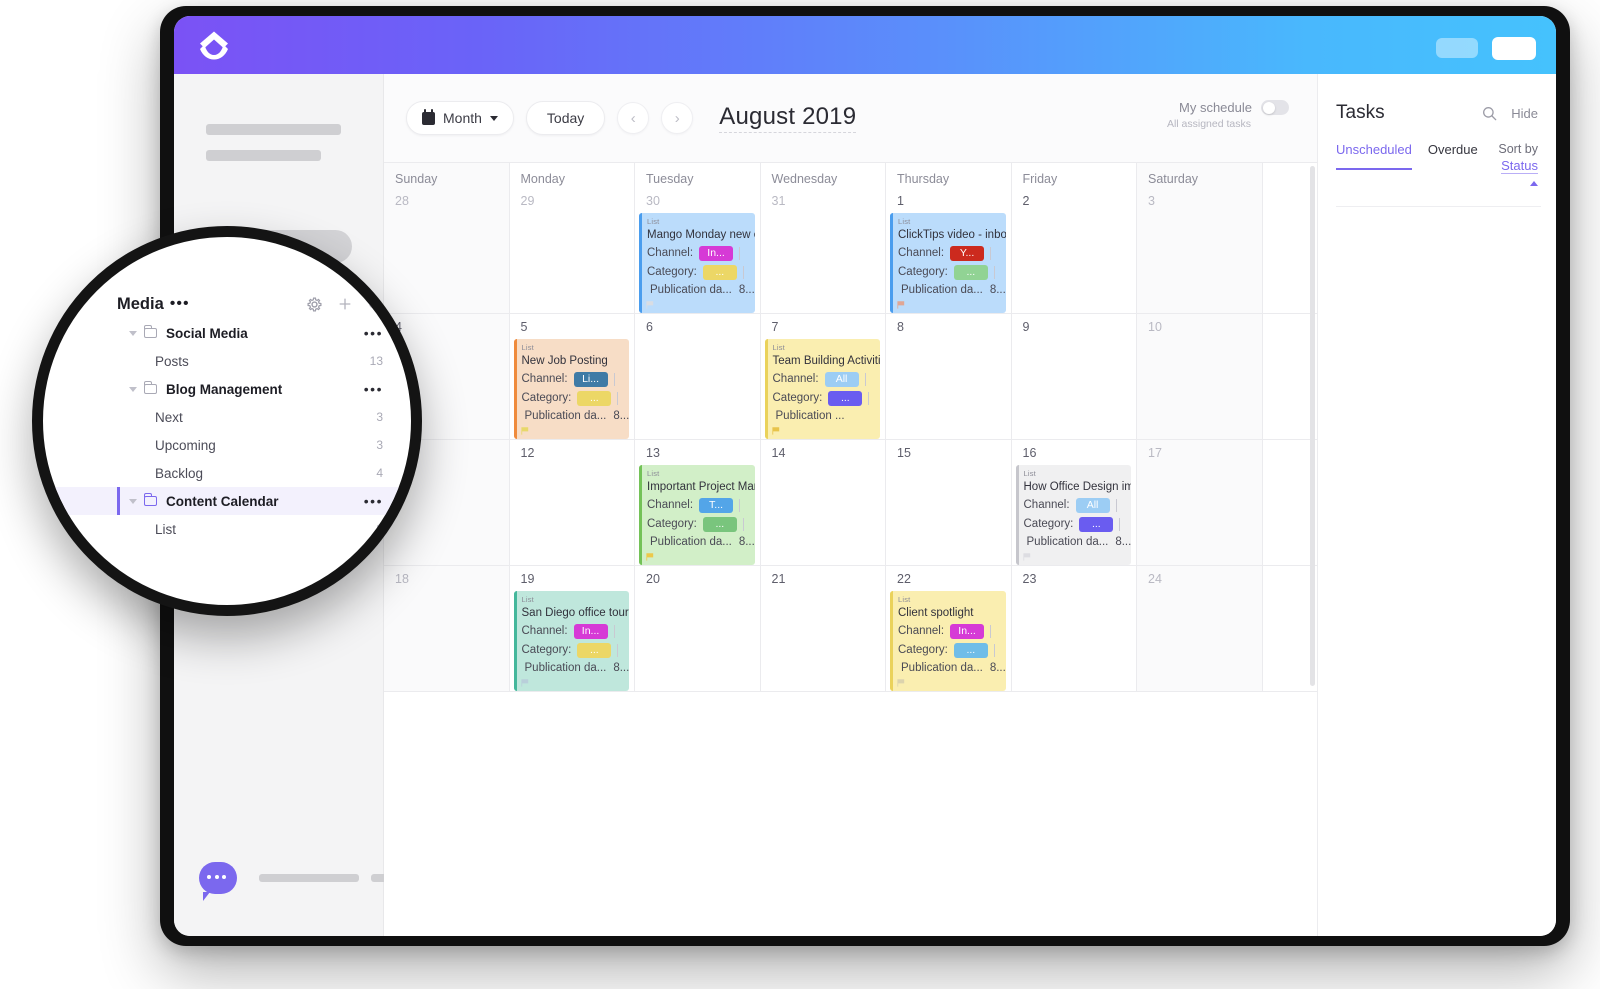 This screenshot has width=1600, height=989. What do you see at coordinates (698, 376) in the screenshot?
I see `calendar-day-cell: 6` at bounding box center [698, 376].